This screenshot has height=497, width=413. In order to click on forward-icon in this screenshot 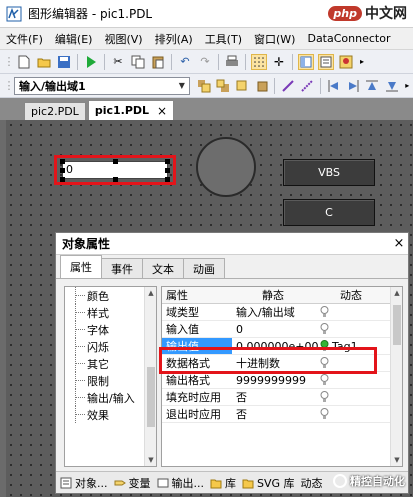, I will do `click(242, 86)`.